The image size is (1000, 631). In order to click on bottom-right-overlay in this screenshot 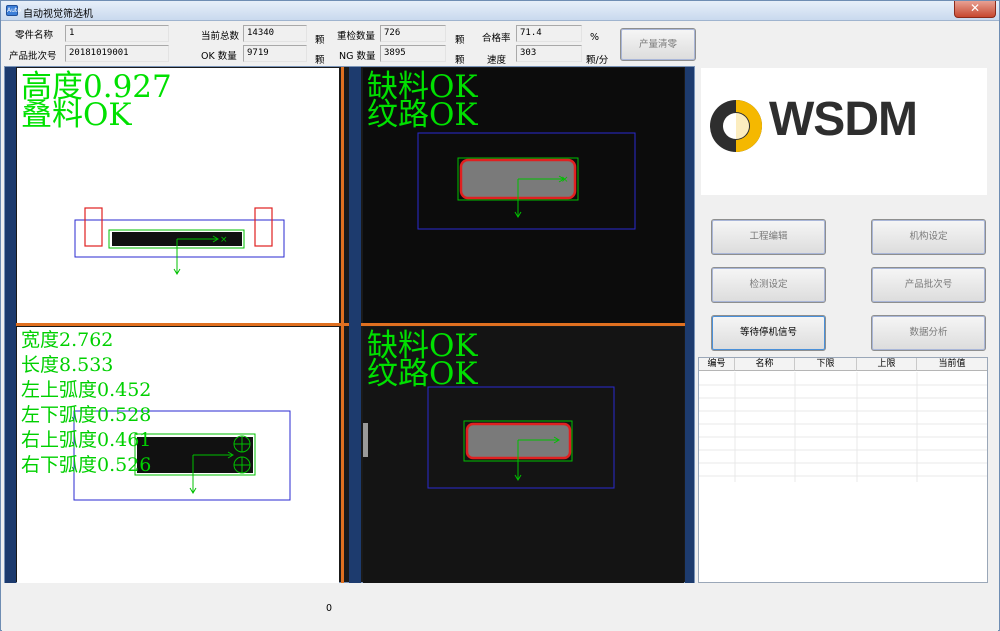, I will do `click(489, 437)`.